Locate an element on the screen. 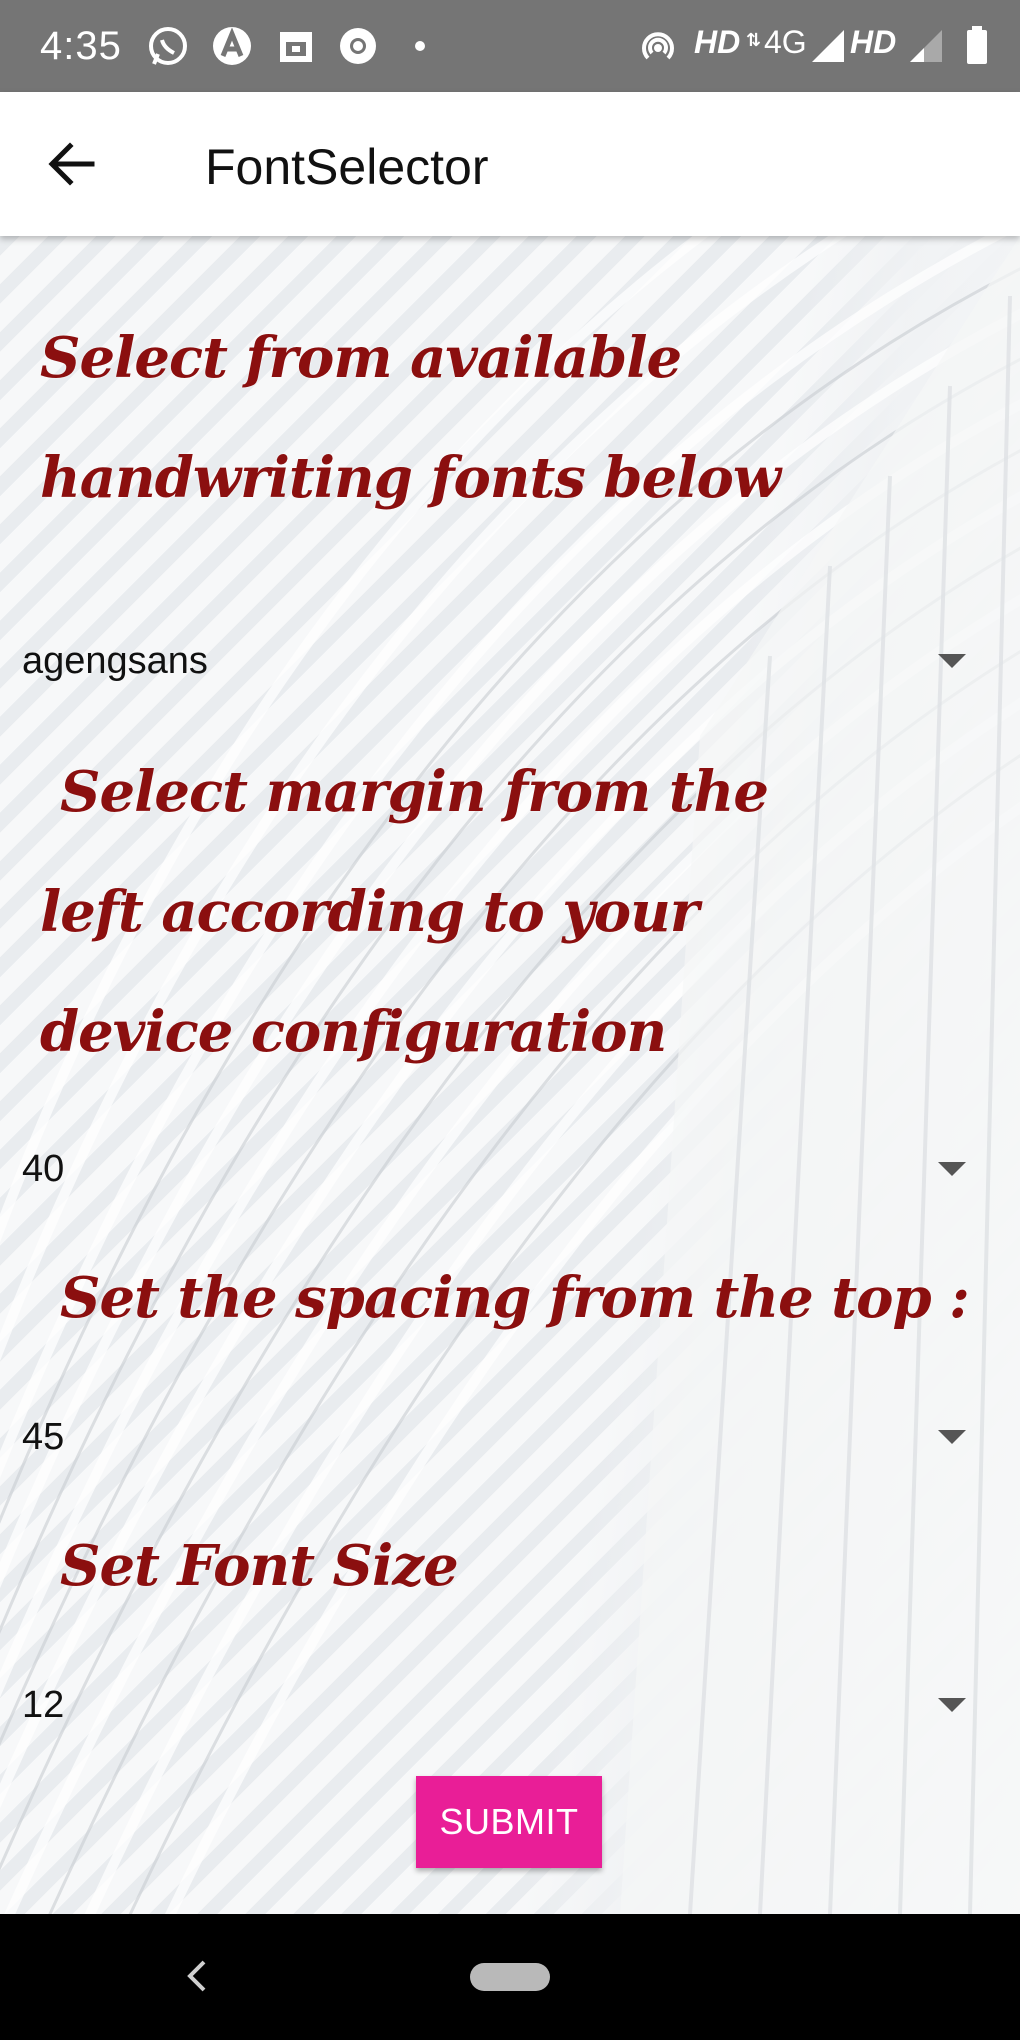 This screenshot has width=1020, height=2040. dot-icon is located at coordinates (420, 46).